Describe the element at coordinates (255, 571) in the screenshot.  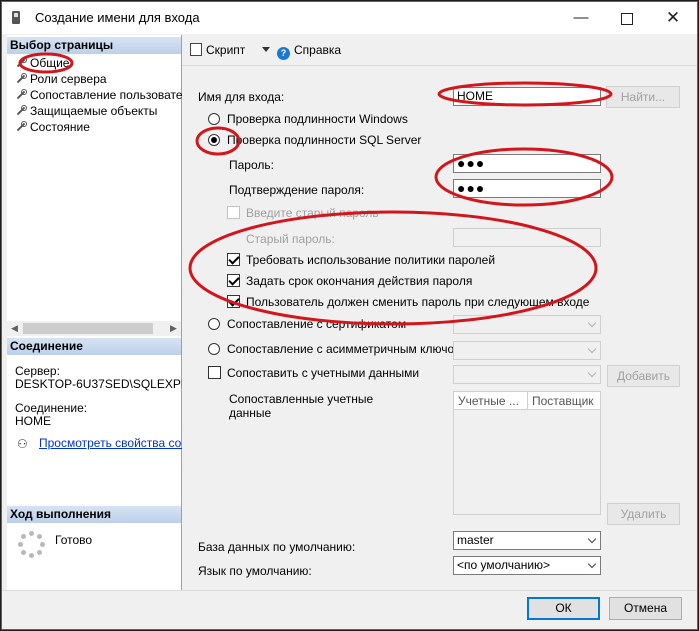
I see `default-language-label: Язык по умолчанию:` at that location.